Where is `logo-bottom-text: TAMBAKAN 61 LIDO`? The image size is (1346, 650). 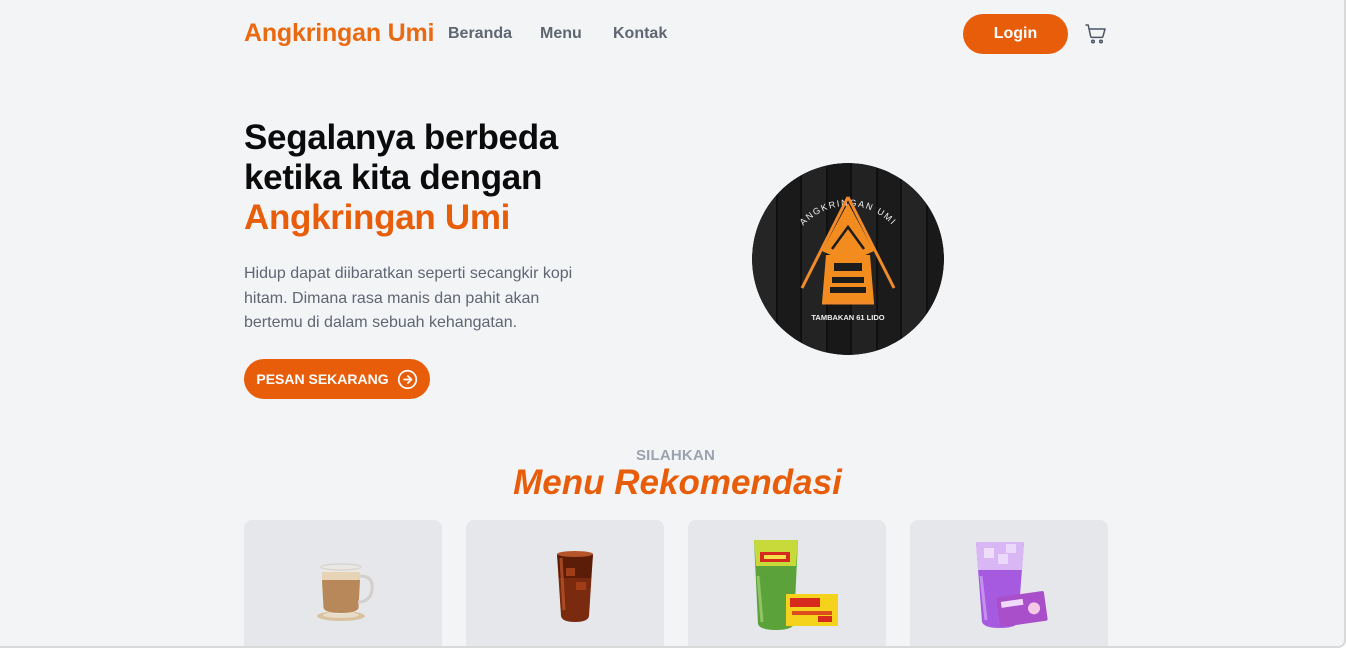
logo-bottom-text: TAMBAKAN 61 LIDO is located at coordinates (847, 317).